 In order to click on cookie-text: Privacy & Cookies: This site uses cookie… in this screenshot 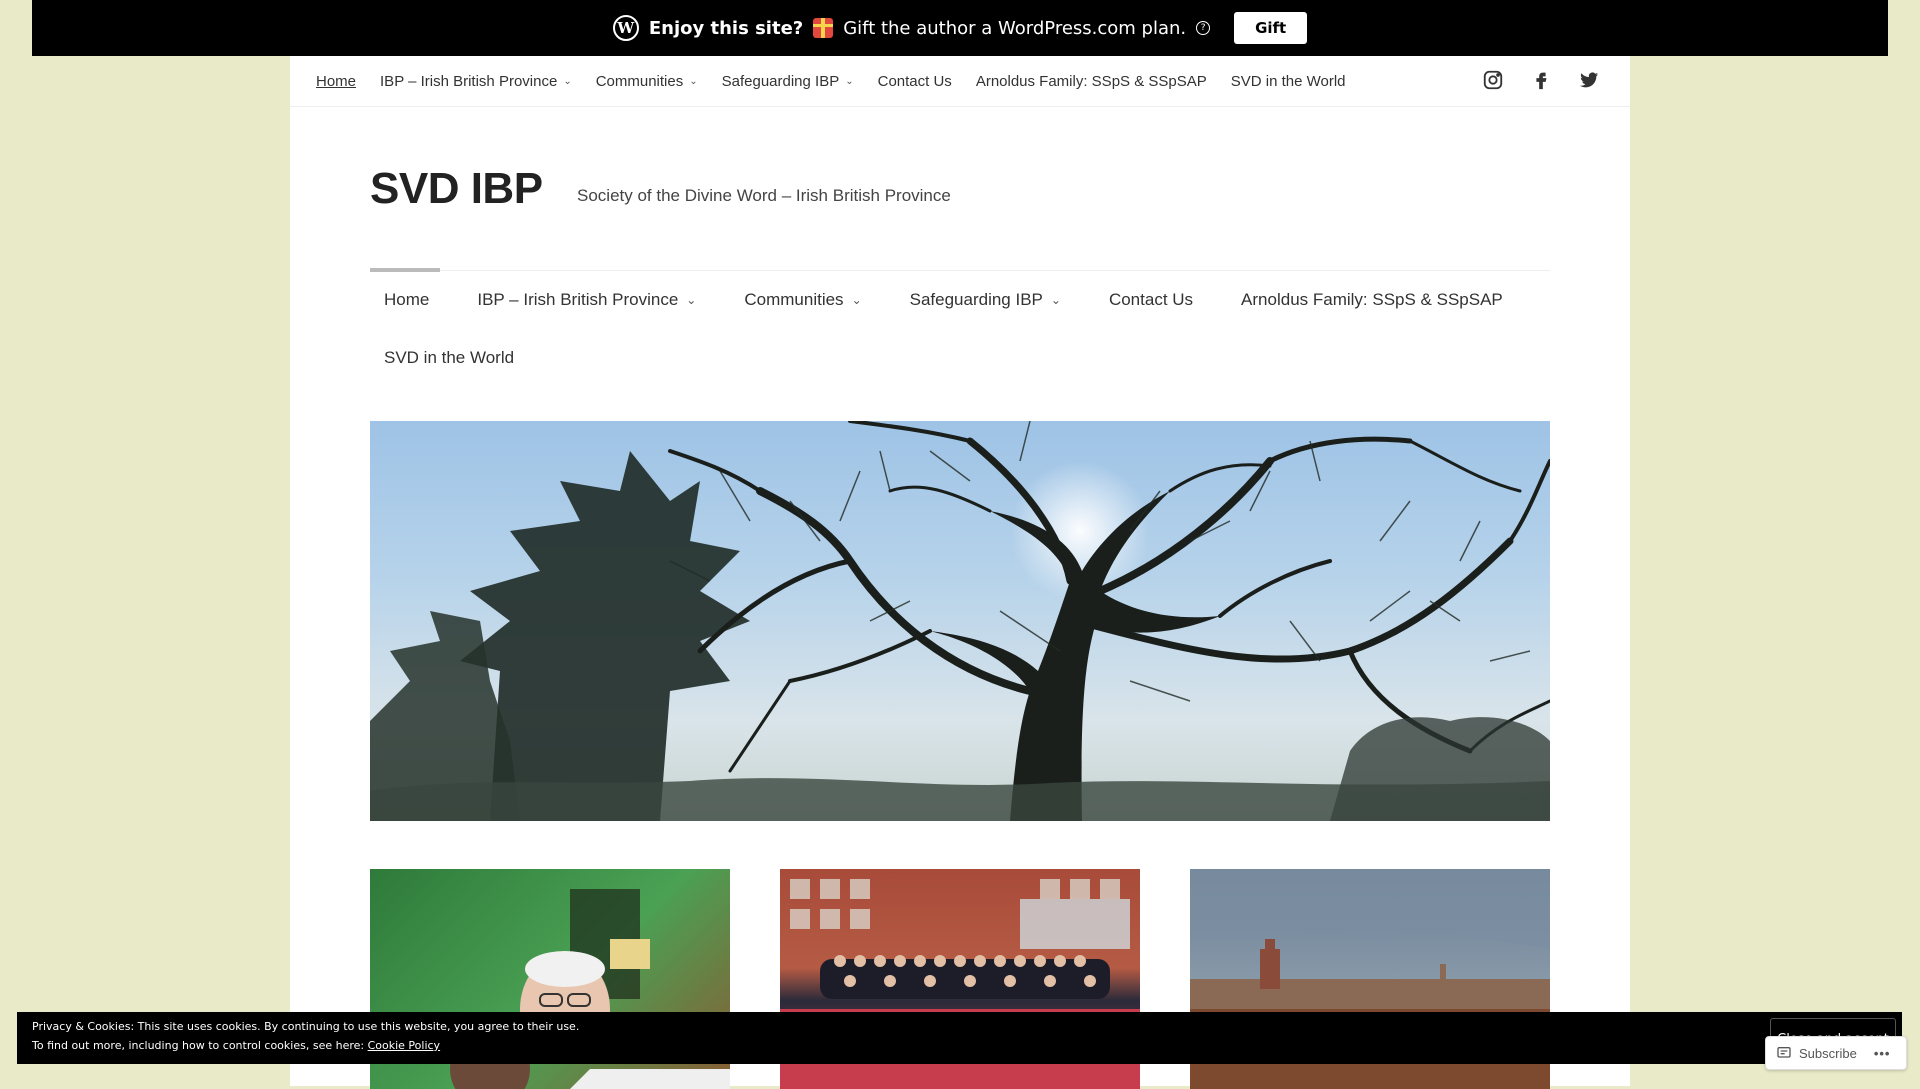, I will do `click(306, 1026)`.